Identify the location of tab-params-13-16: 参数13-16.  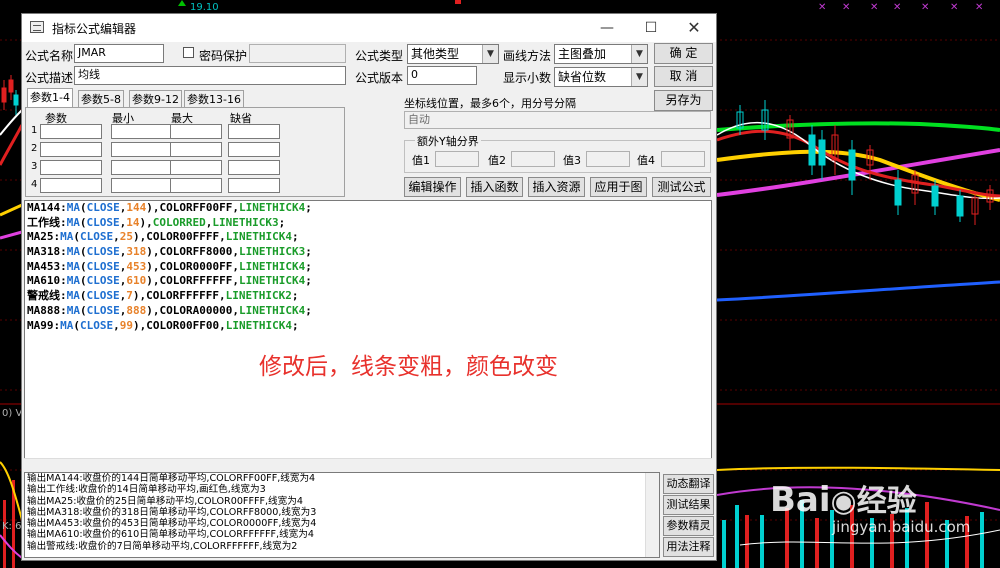
(214, 99).